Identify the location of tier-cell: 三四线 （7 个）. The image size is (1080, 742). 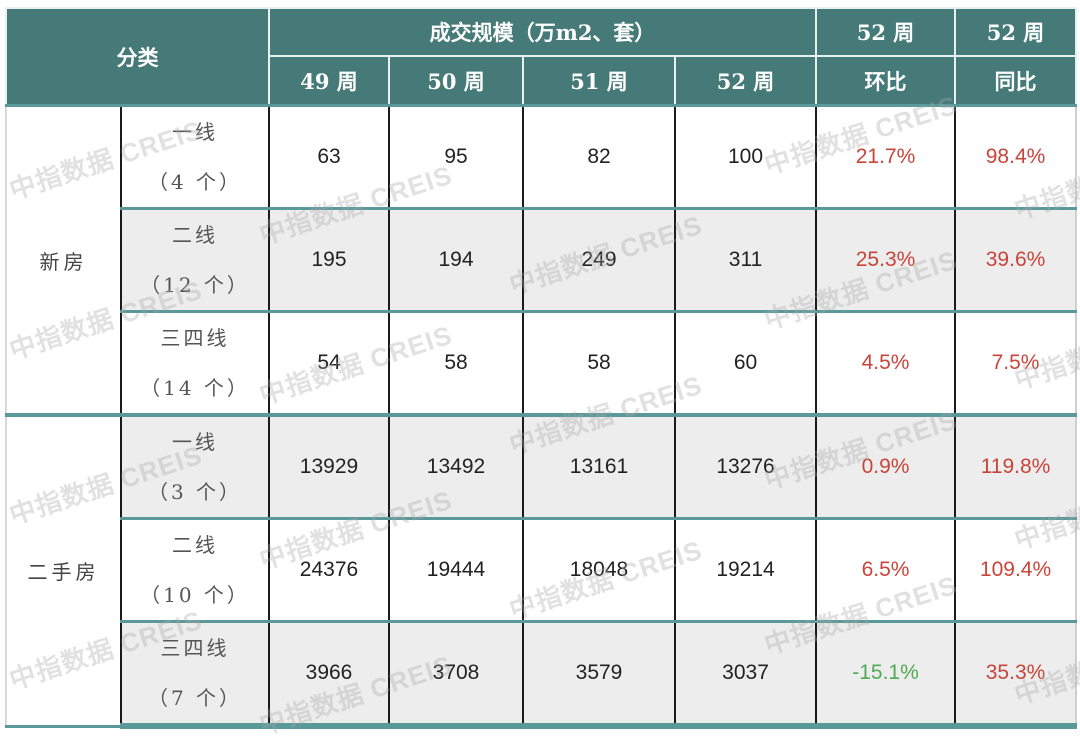
(195, 674).